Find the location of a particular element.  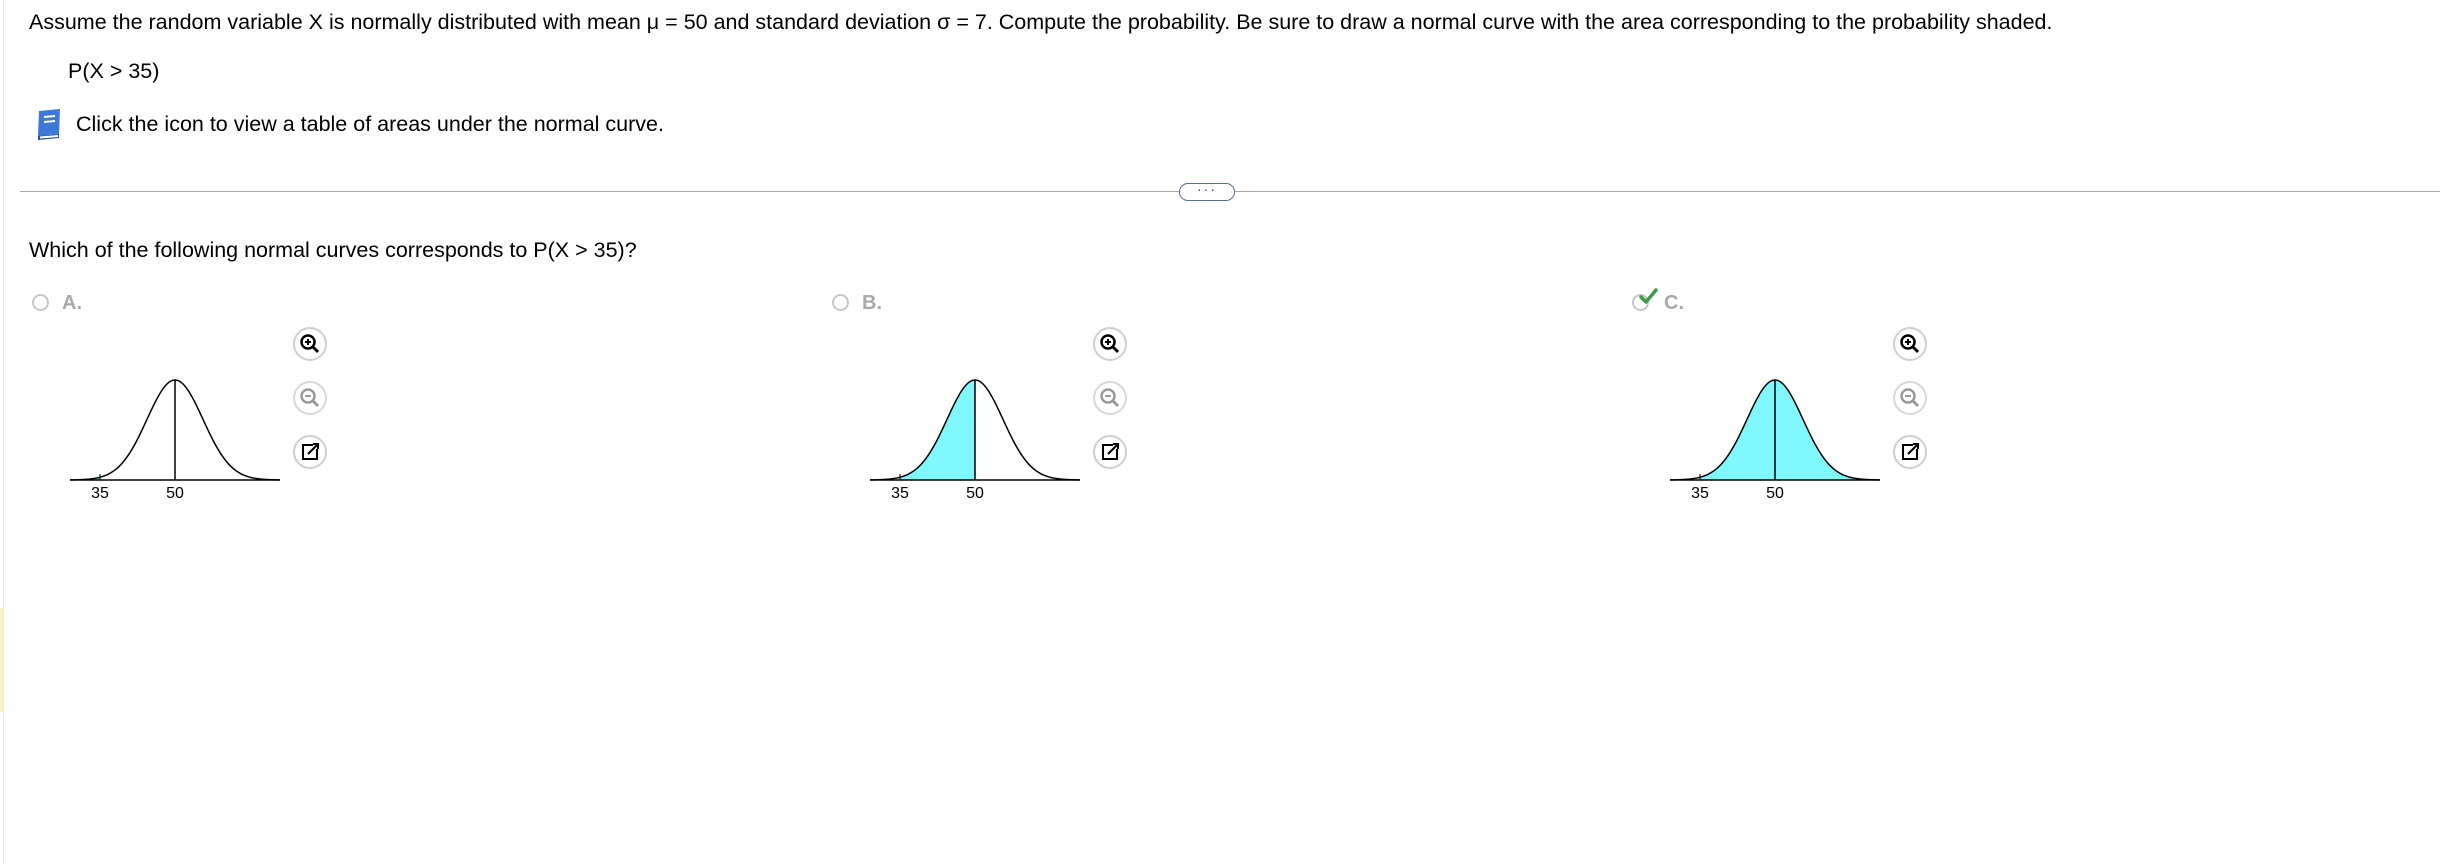

left-border is located at coordinates (3, 432).